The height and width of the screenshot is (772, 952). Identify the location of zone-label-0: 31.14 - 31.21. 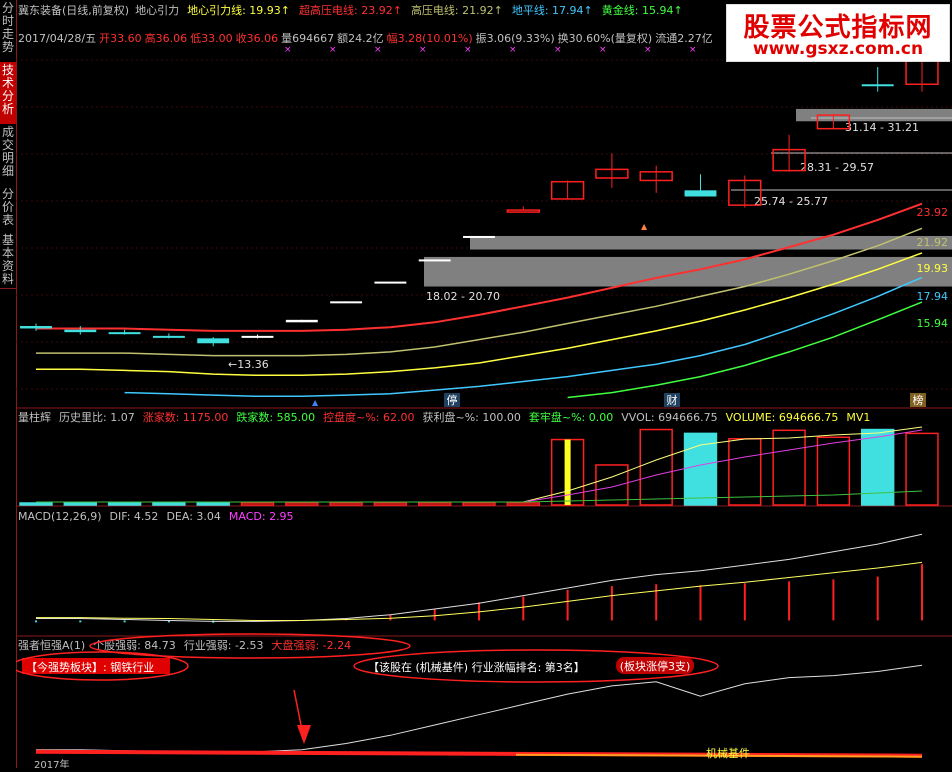
(882, 127).